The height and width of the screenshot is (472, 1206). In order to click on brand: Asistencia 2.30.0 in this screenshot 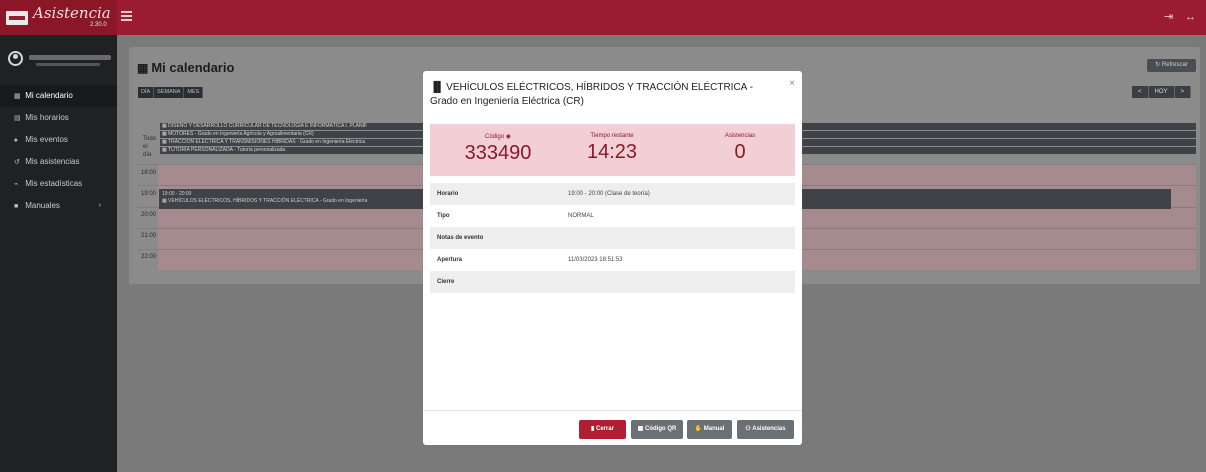, I will do `click(58, 17)`.